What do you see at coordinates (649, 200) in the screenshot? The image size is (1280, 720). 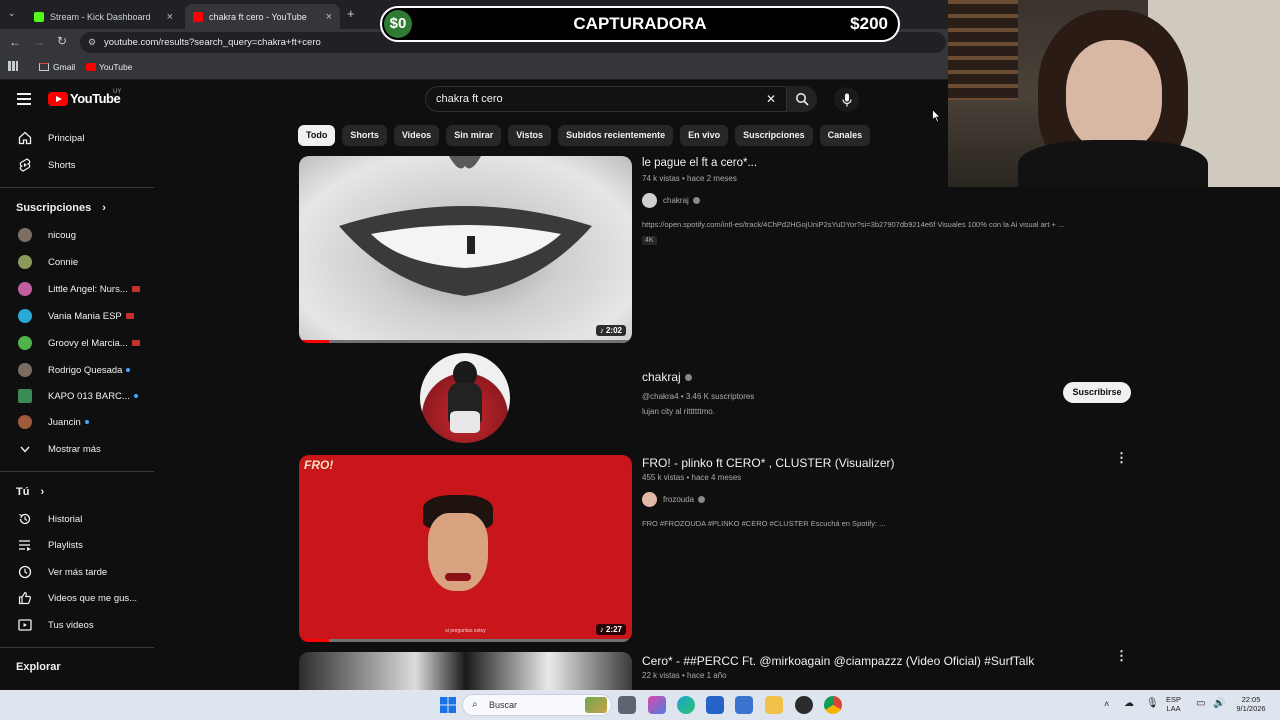 I see `channel-avatar` at bounding box center [649, 200].